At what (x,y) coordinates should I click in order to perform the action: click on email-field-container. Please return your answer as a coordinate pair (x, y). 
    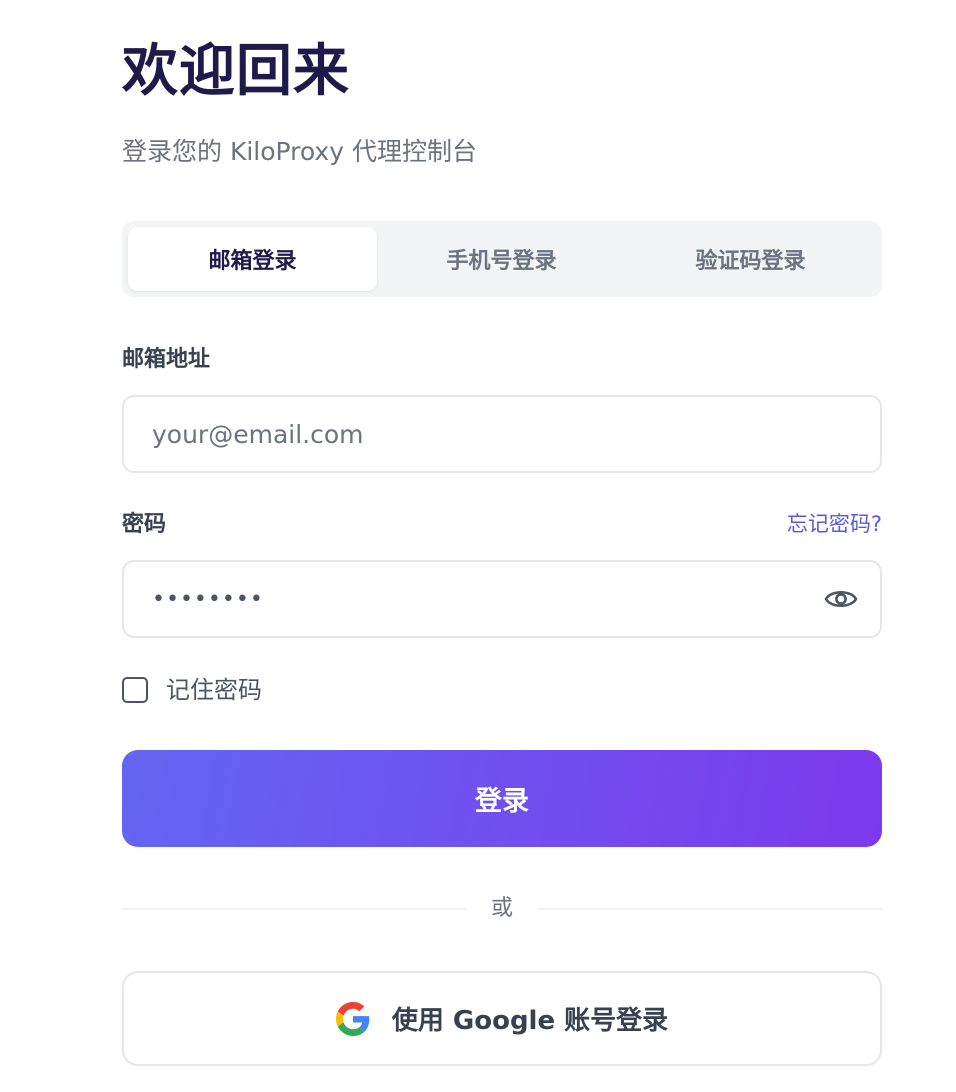
    Looking at the image, I should click on (502, 434).